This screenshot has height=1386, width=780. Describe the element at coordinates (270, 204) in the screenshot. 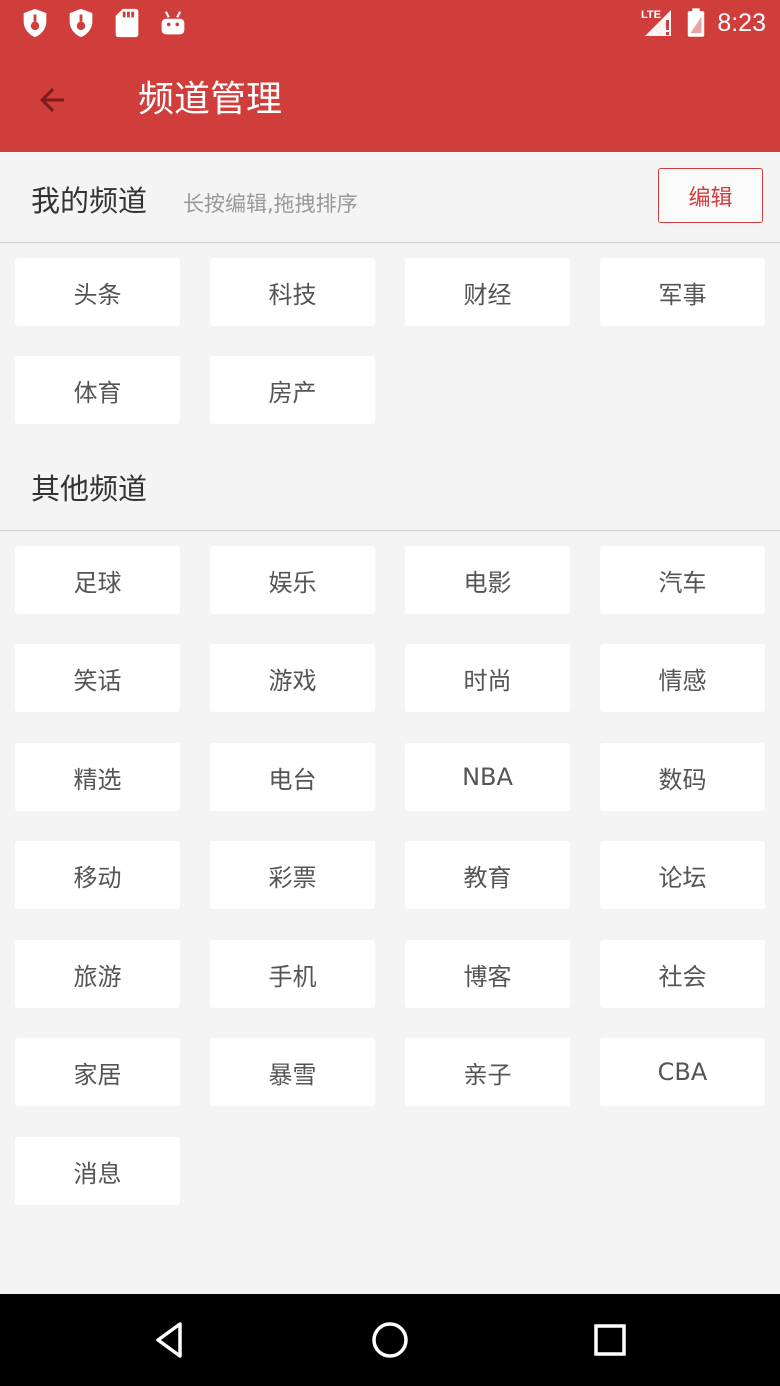

I see `my-channels-hint: 长按编辑,拖拽排序` at that location.